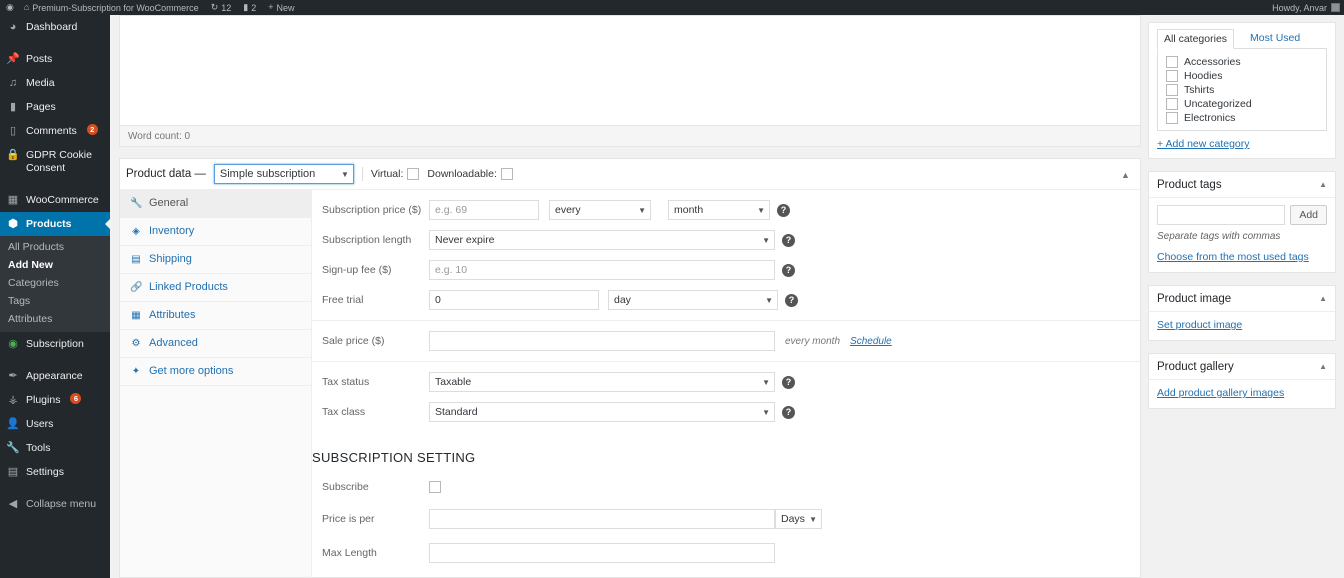 Image resolution: width=1344 pixels, height=578 pixels. What do you see at coordinates (602, 519) in the screenshot?
I see `price-is-per-input` at bounding box center [602, 519].